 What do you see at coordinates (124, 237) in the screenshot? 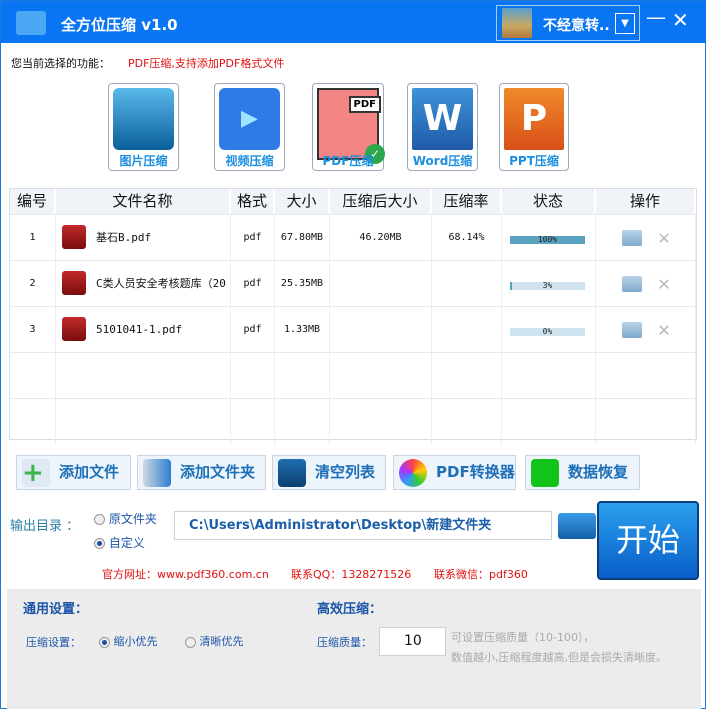
I see `file-name: 基石B.pdf` at bounding box center [124, 237].